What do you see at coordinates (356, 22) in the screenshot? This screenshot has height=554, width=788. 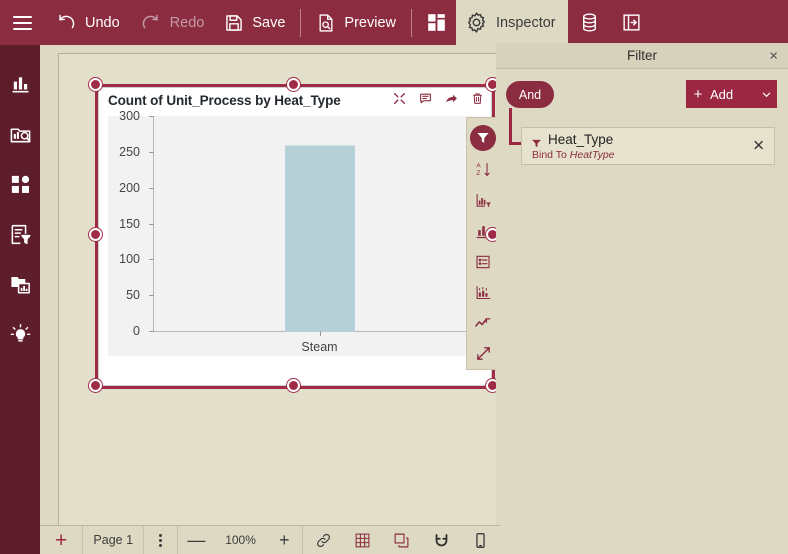 I see `preview-button: Preview` at bounding box center [356, 22].